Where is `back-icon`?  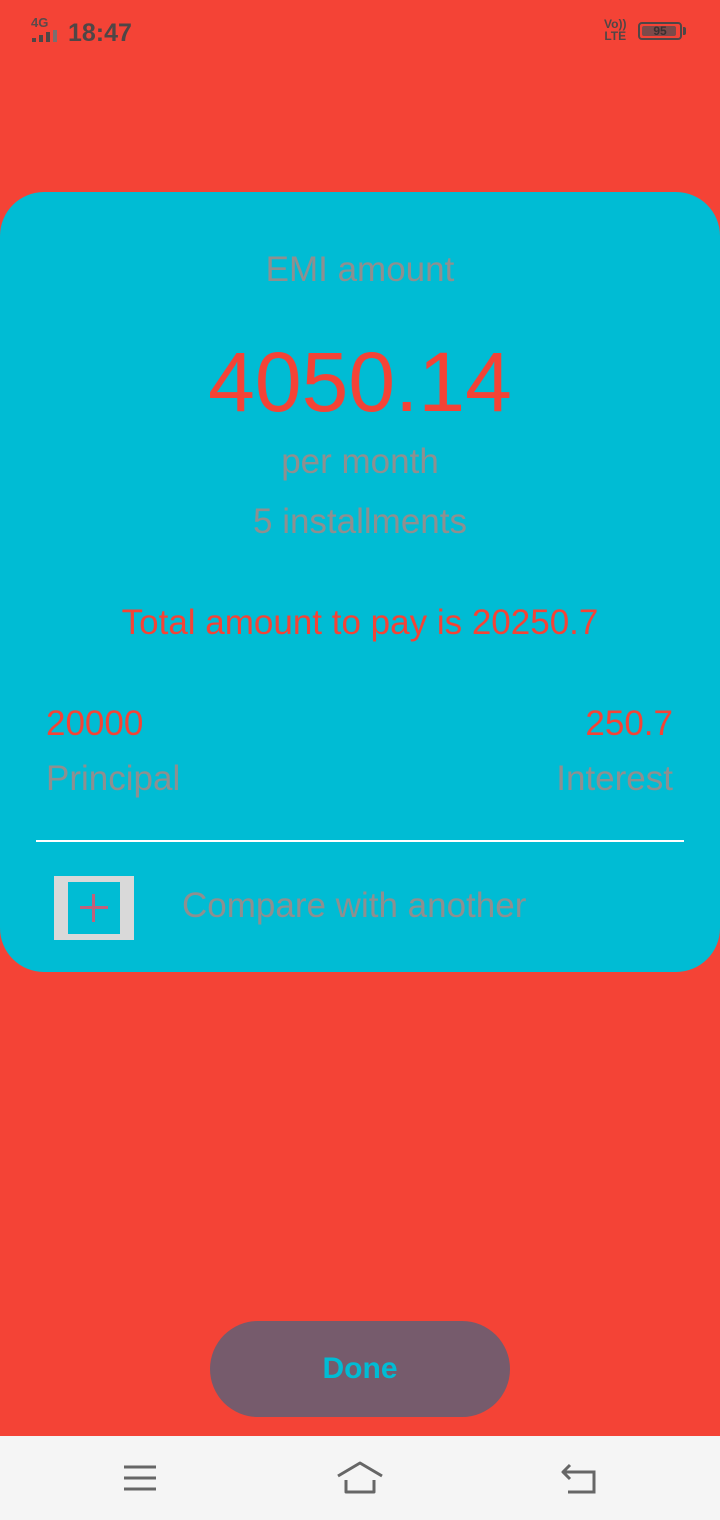
back-icon is located at coordinates (580, 1478).